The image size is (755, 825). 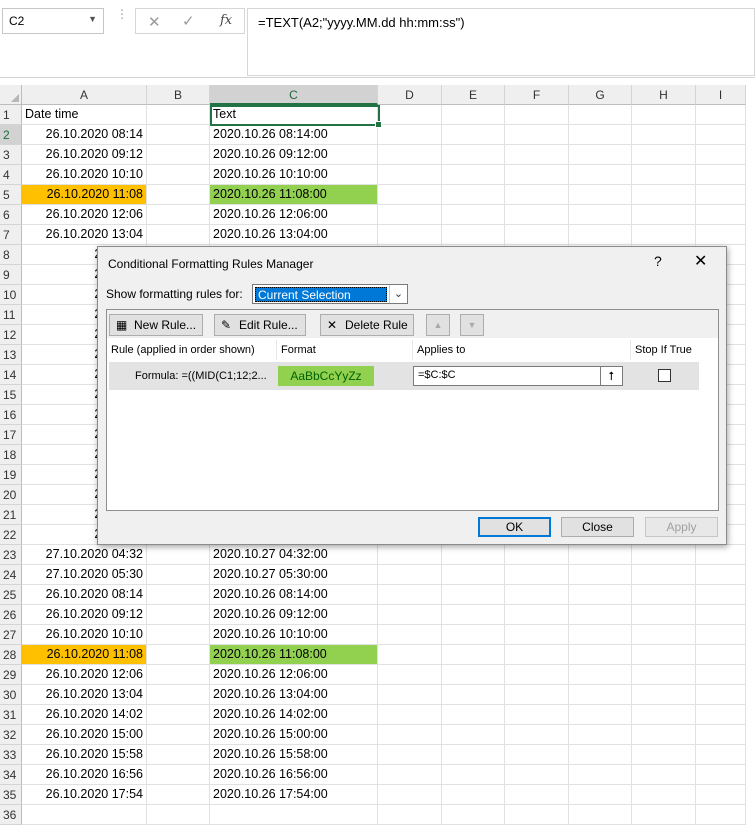 What do you see at coordinates (294, 555) in the screenshot?
I see `cell-c23: 2020.10.27 04:32:00` at bounding box center [294, 555].